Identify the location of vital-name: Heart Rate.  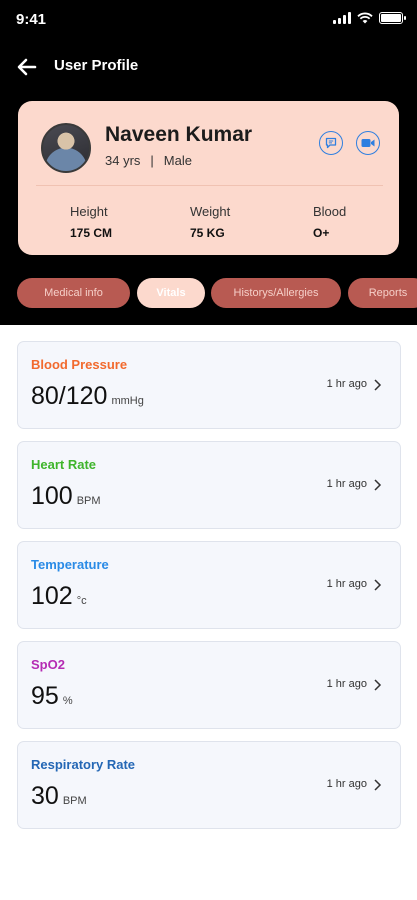
(64, 464).